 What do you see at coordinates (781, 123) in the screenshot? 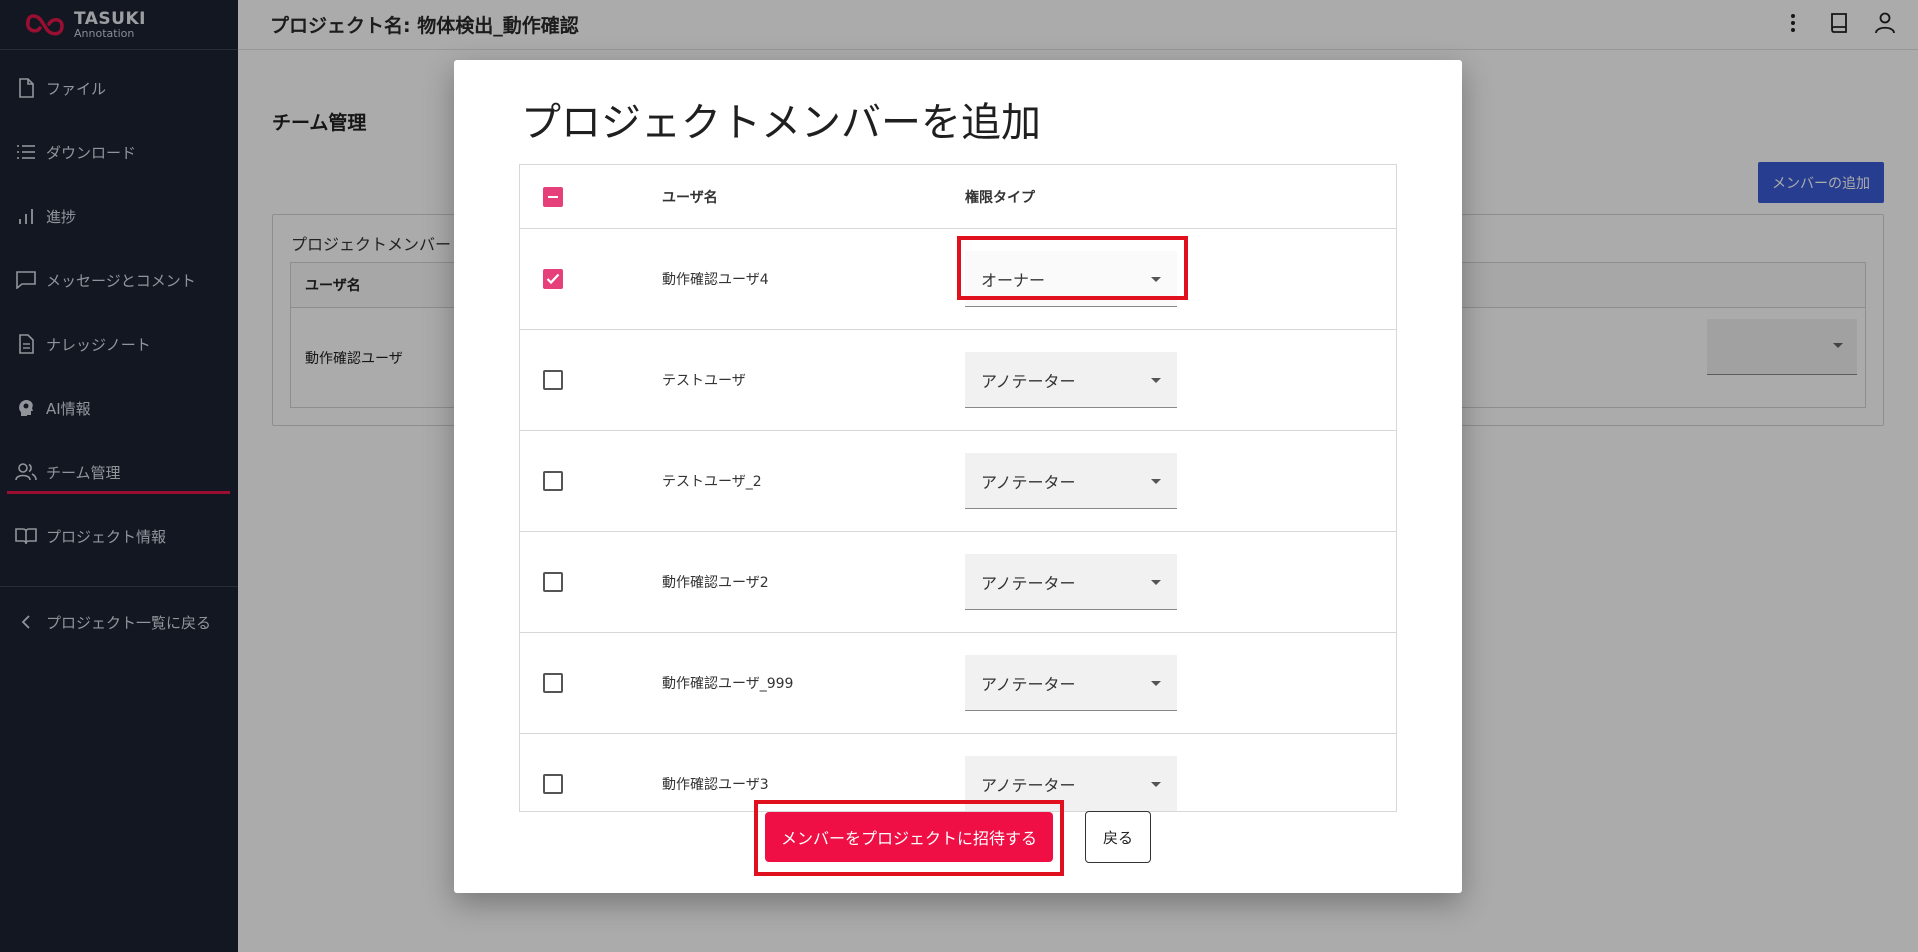
I see `dialog-title: プロジェクトメンバーを追加` at bounding box center [781, 123].